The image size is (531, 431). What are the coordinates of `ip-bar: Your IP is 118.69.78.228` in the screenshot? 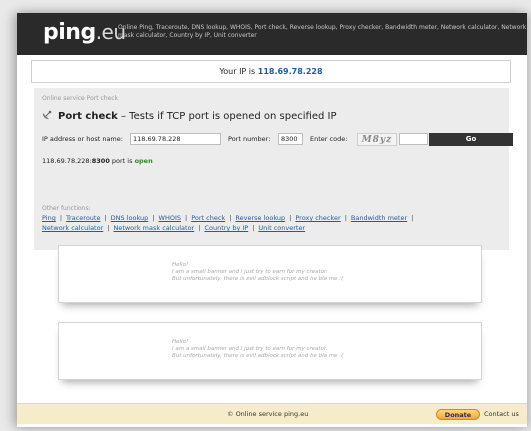 It's located at (271, 71).